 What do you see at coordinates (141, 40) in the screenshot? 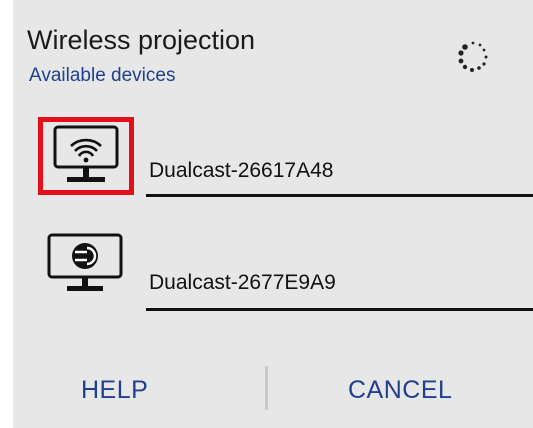
I see `dialog-title: Wireless projection` at bounding box center [141, 40].